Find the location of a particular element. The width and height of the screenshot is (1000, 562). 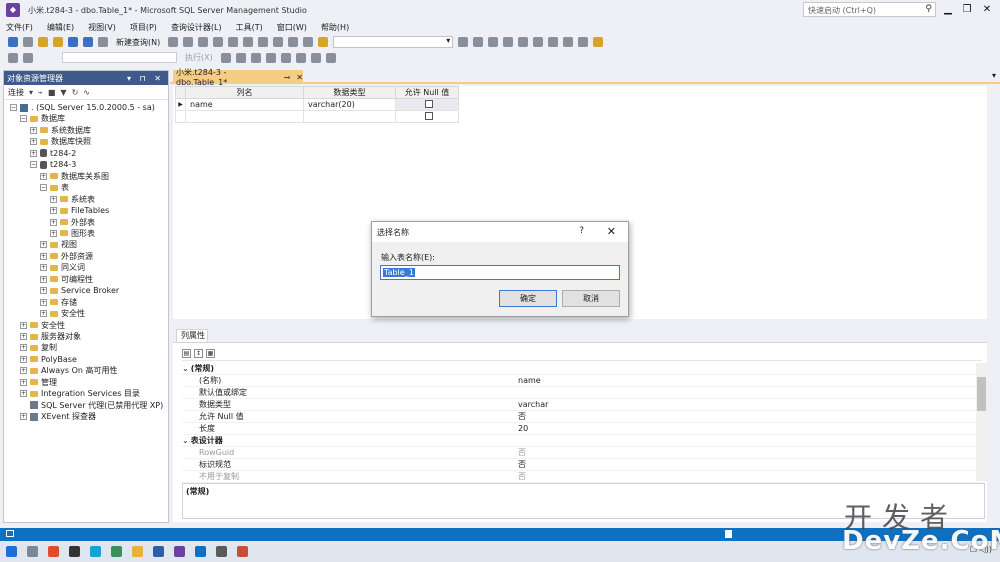

tree-node: + Service Broker is located at coordinates (79, 290).